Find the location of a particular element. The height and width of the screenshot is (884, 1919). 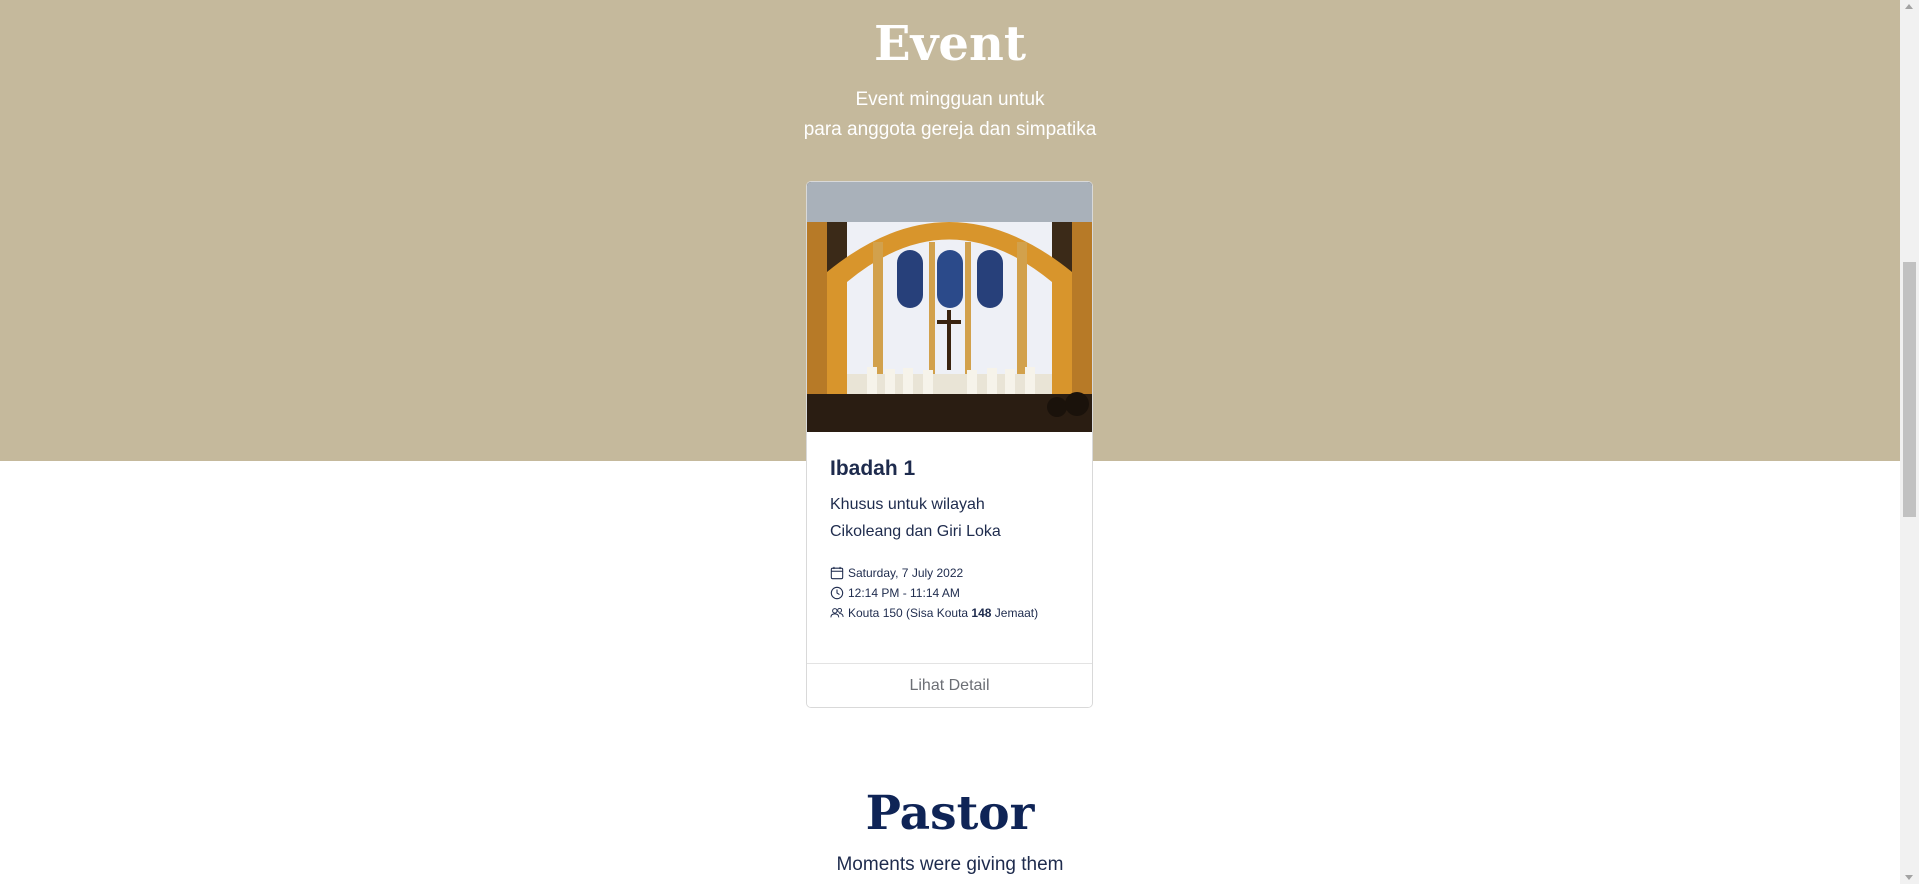

event-time: 12:14 PM - 11:14 AM is located at coordinates (904, 593).